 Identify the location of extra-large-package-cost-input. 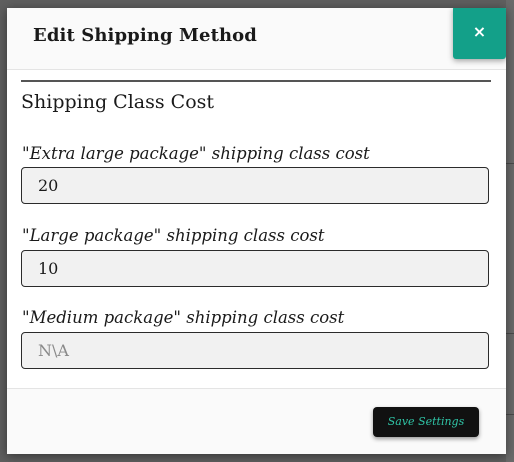
(255, 185).